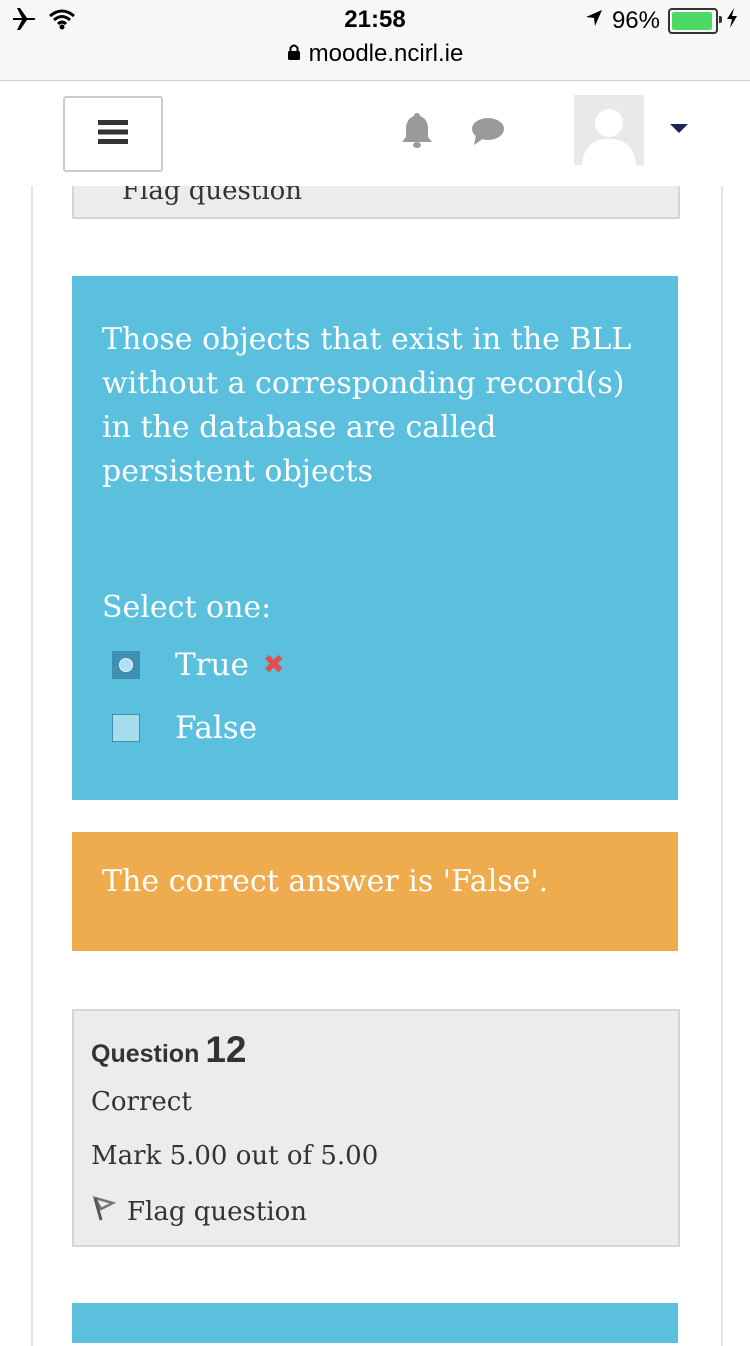 Image resolution: width=750 pixels, height=1346 pixels. I want to click on battery-icon, so click(695, 21).